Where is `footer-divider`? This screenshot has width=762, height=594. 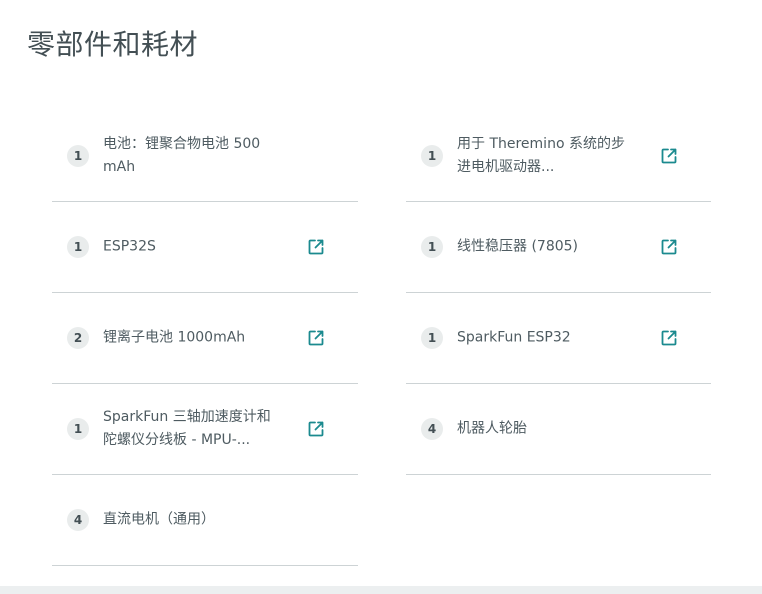 footer-divider is located at coordinates (381, 590).